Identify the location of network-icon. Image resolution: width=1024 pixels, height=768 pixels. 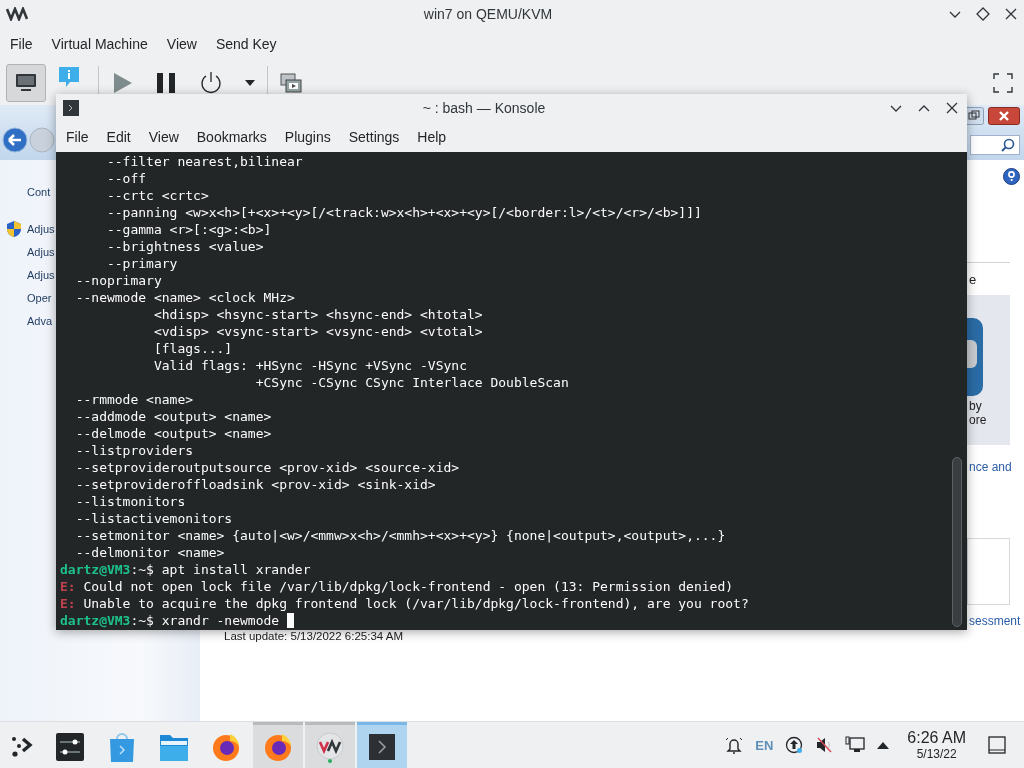
(855, 745).